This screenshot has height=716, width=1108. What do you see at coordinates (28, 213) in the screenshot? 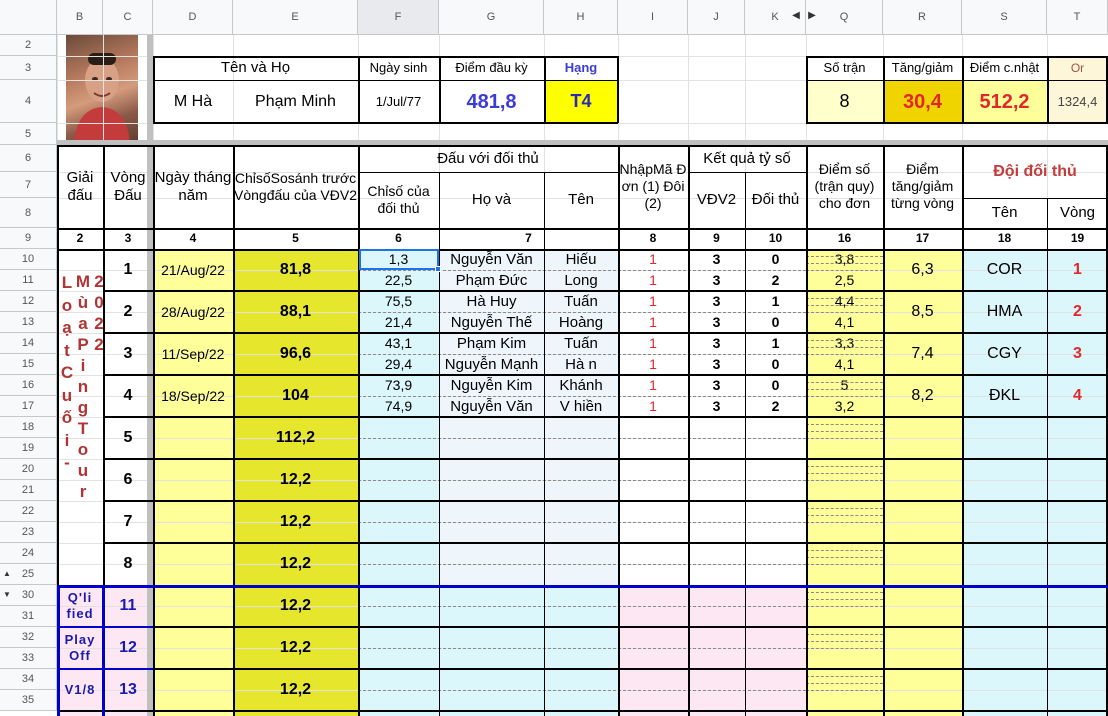
I see `row-header: 8` at bounding box center [28, 213].